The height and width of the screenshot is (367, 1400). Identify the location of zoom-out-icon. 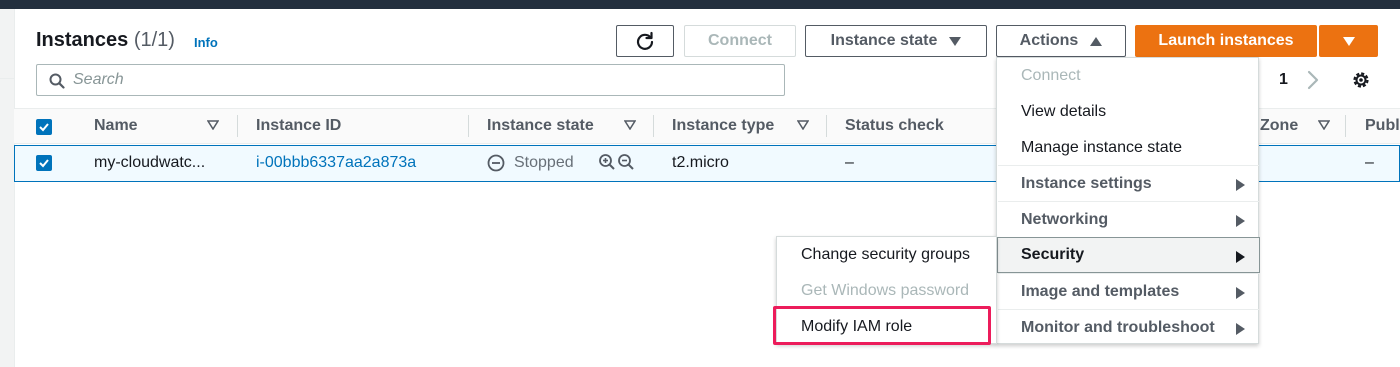
(626, 162).